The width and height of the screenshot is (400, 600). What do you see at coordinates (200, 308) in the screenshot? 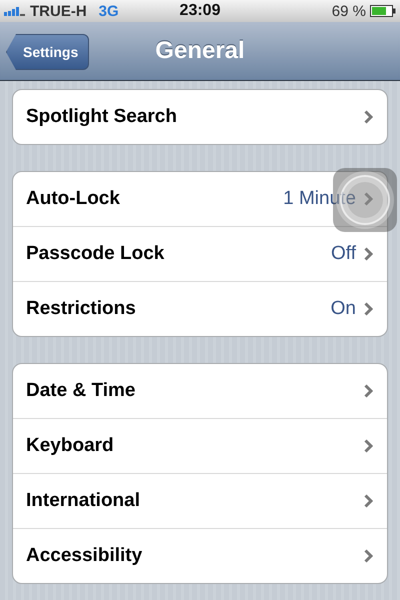
I see `settings-row: Restrictions On` at bounding box center [200, 308].